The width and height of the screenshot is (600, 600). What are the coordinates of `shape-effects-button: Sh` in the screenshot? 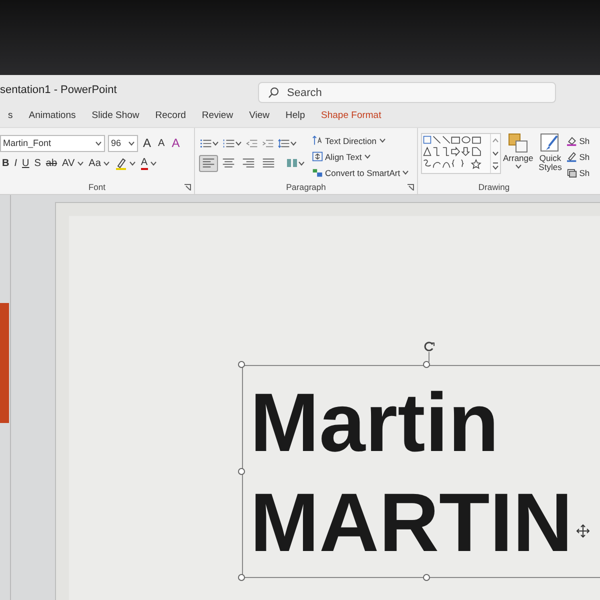 It's located at (578, 172).